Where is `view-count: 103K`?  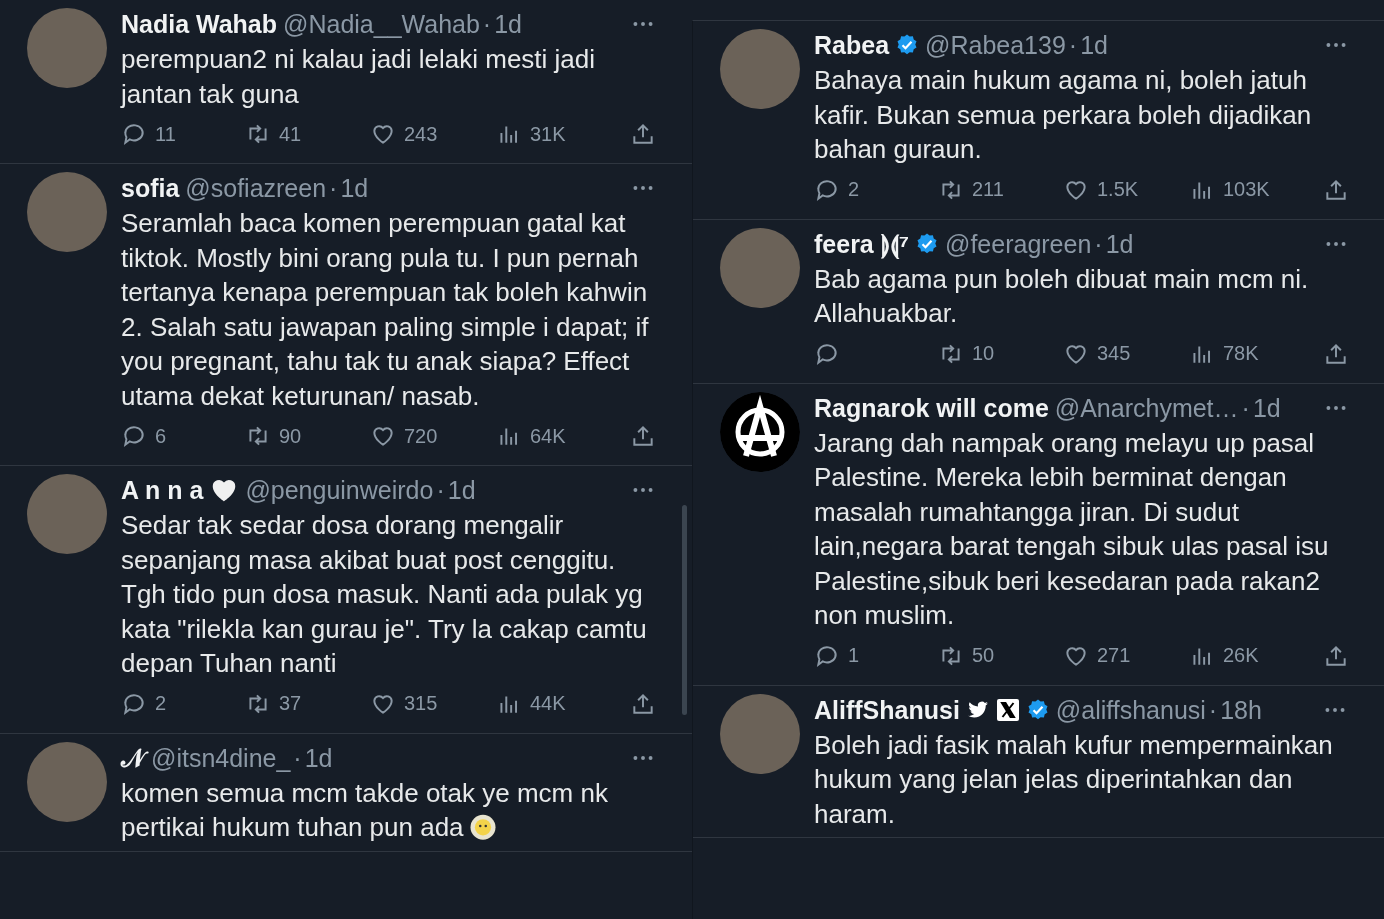
view-count: 103K is located at coordinates (1246, 189).